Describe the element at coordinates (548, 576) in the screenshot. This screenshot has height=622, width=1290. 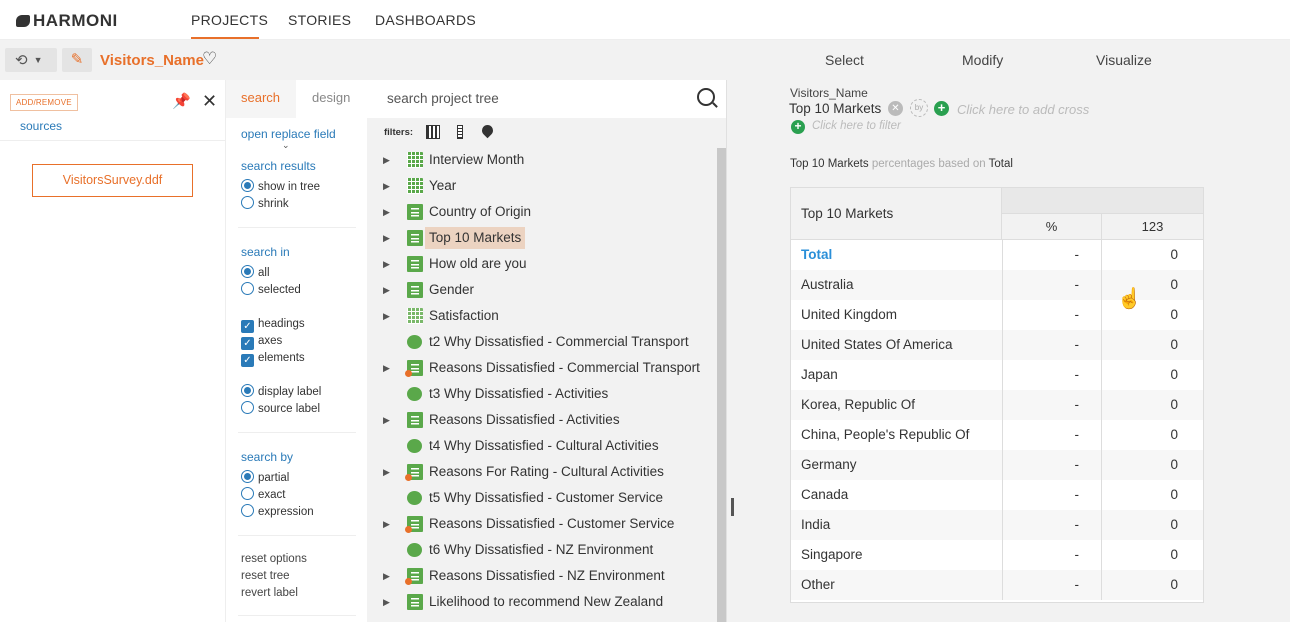
I see `tree-item: ▶ Reasons Dissatisfied - NZ Environment` at that location.